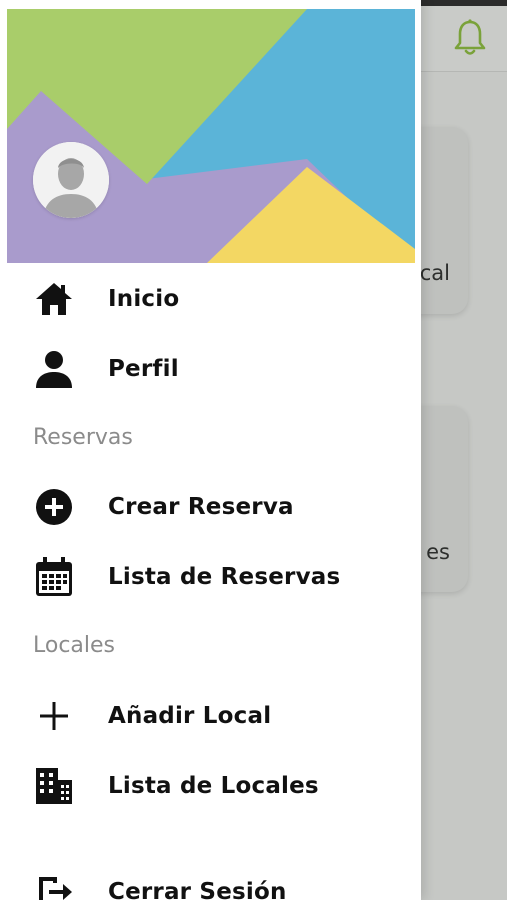  I want to click on menu-item-cerrar-sesion: Cerrar Sesión, so click(210, 882).